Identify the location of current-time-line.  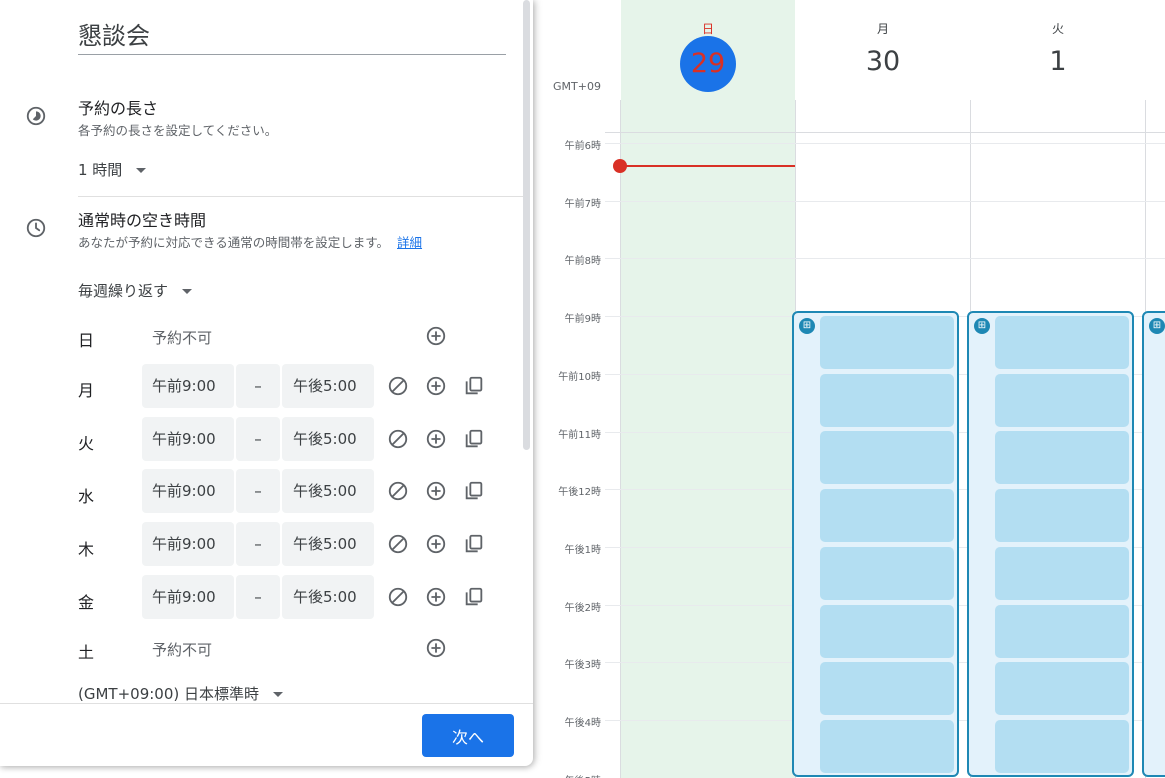
(708, 166).